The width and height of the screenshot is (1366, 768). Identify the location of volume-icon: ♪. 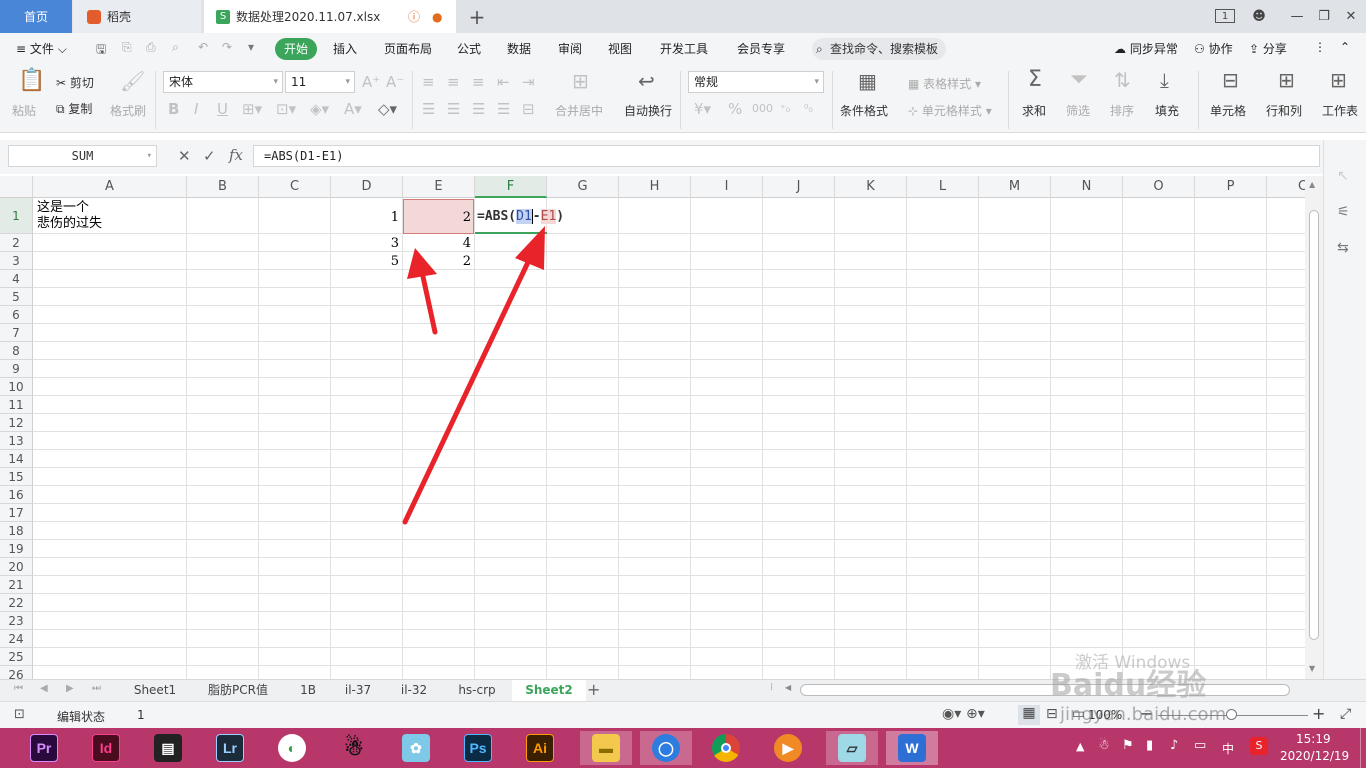
(1174, 745).